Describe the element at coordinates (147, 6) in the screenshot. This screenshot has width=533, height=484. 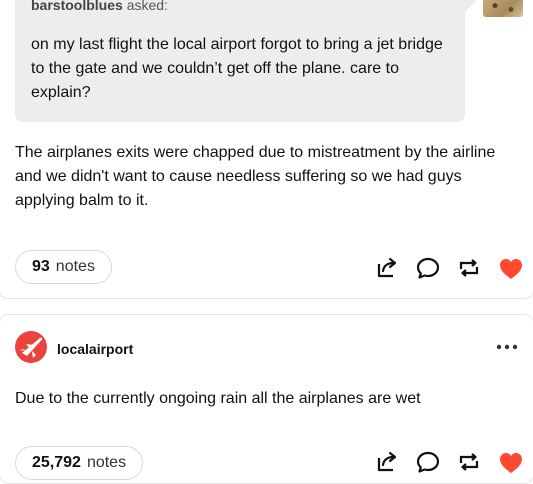
I see `asked-label: asked:` at that location.